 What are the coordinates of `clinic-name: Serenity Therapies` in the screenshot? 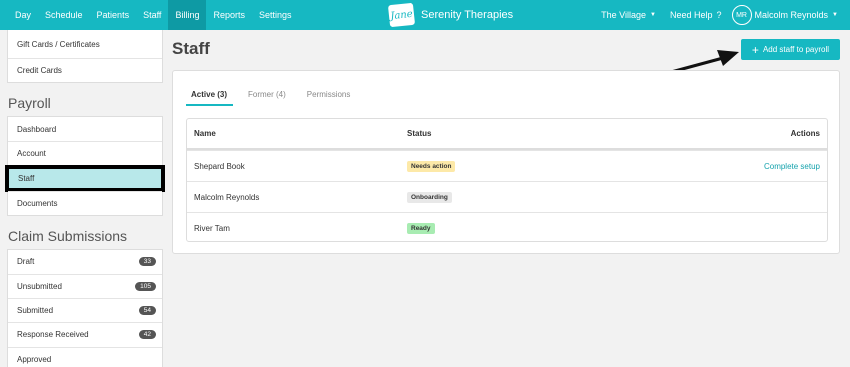 It's located at (467, 15).